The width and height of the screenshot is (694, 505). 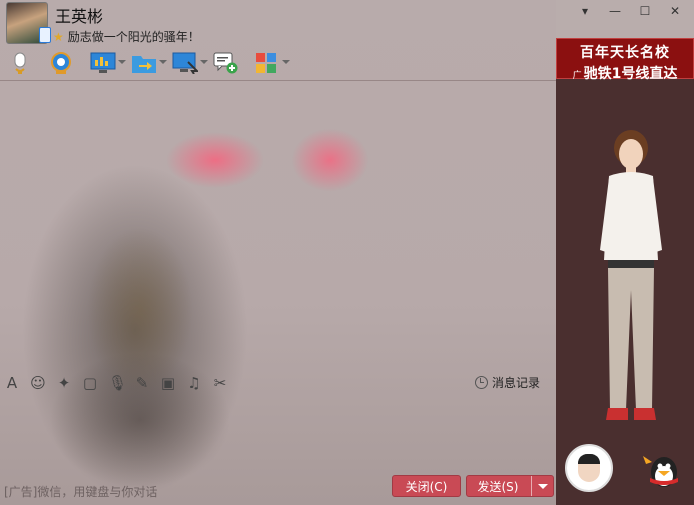 I want to click on screenshot-scissors-icon: ✂, so click(x=220, y=383).